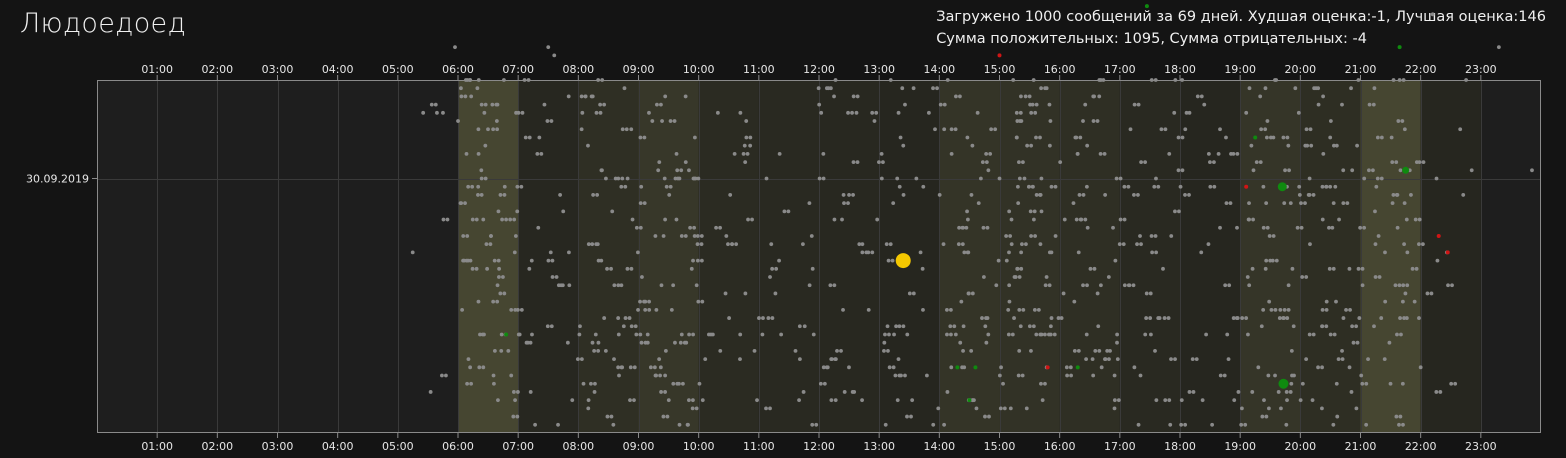  What do you see at coordinates (217, 69) in the screenshot?
I see `x-tick-label: 02:00` at bounding box center [217, 69].